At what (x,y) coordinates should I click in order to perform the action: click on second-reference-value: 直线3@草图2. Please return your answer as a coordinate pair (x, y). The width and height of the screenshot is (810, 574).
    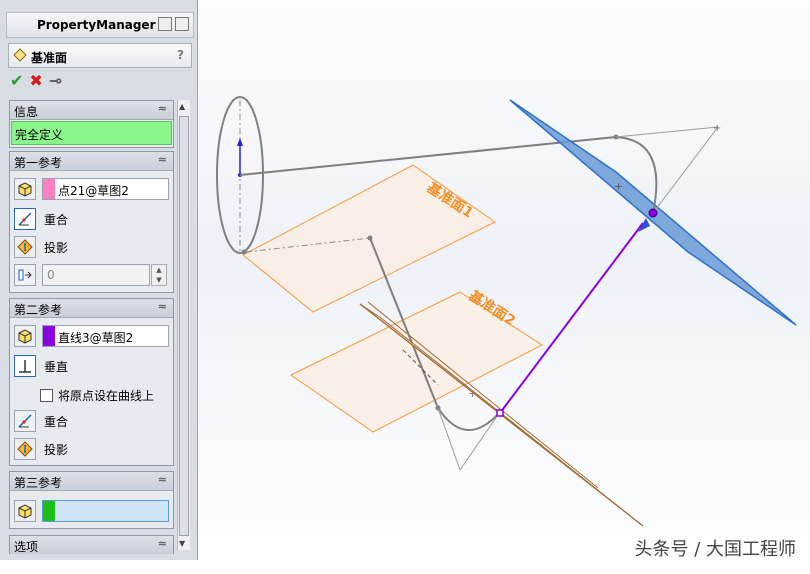
    Looking at the image, I should click on (96, 338).